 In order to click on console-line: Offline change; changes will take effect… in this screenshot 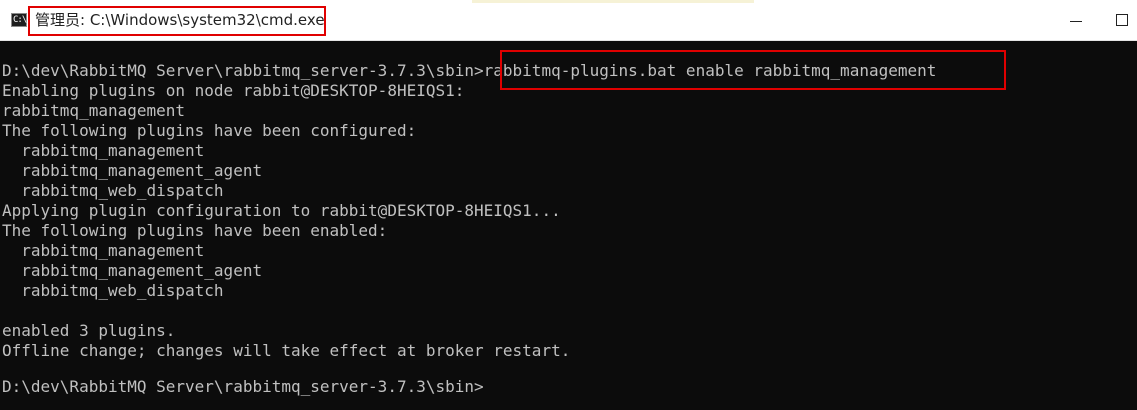, I will do `click(286, 350)`.